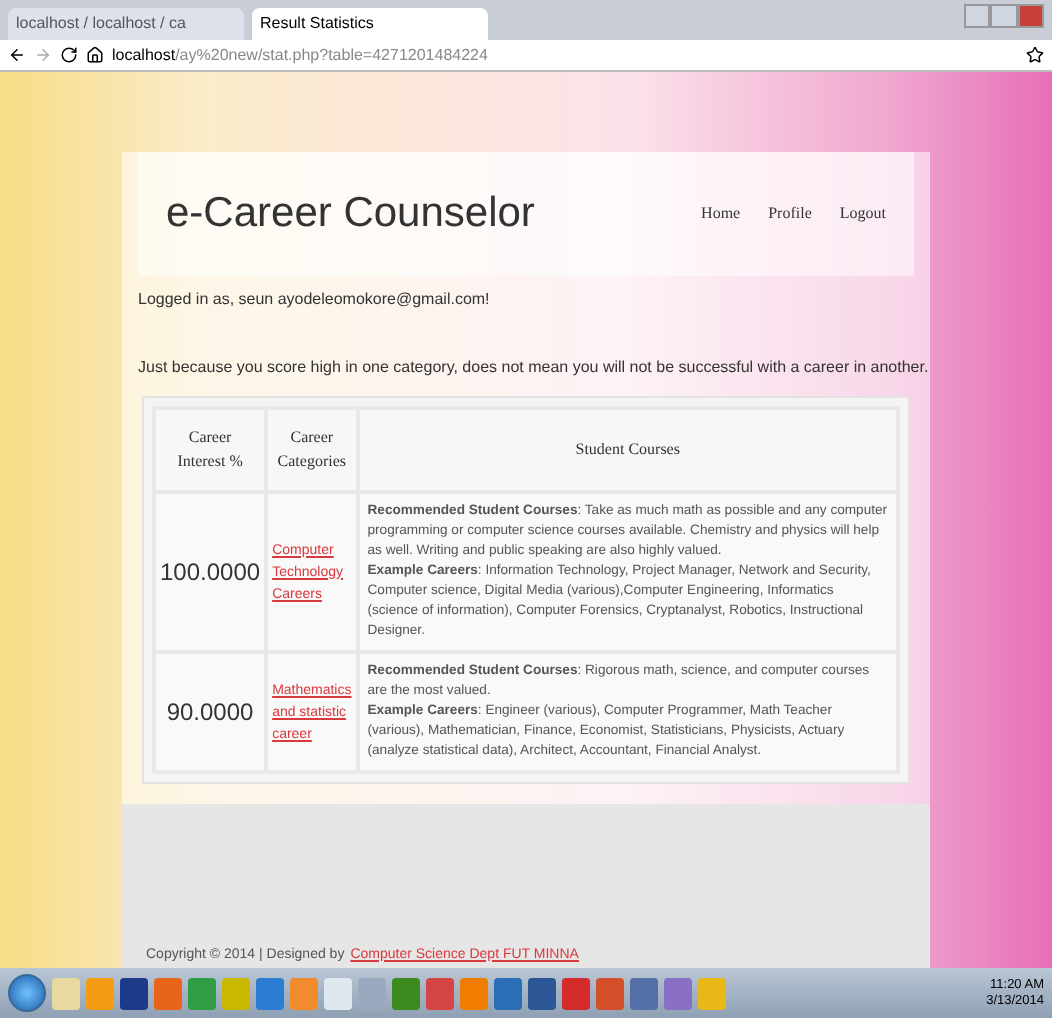 The width and height of the screenshot is (1052, 1018). Describe the element at coordinates (17, 55) in the screenshot. I see `back-arrow-icon` at that location.